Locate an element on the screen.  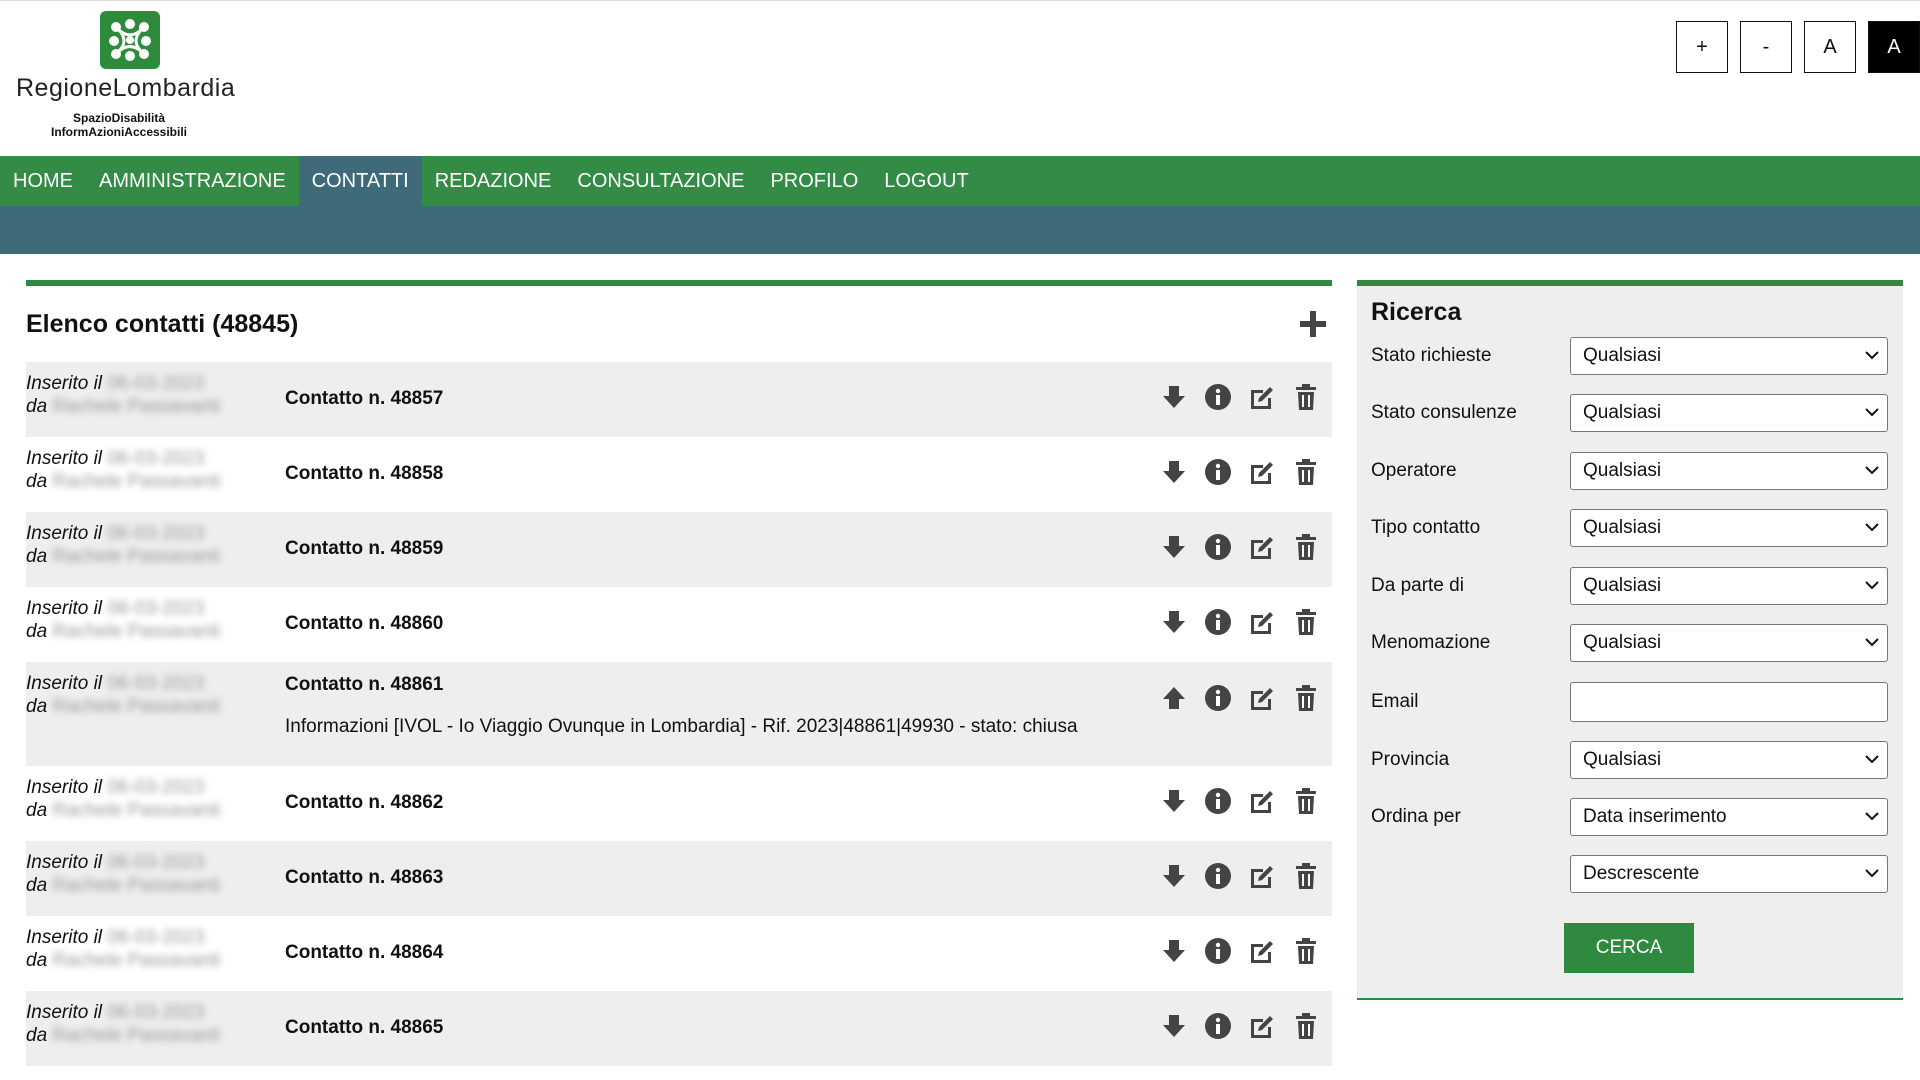
contacts-list-header: Elenco contatti (48845) is located at coordinates (679, 324).